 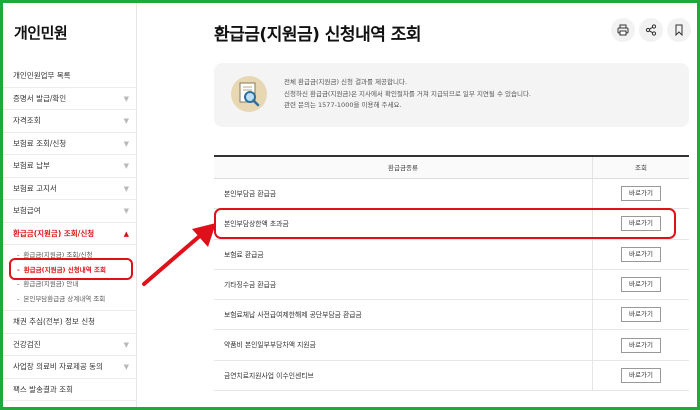 What do you see at coordinates (54, 321) in the screenshot?
I see `sidebar-item-label: 채권 추심(전부) 정보 신청` at bounding box center [54, 321].